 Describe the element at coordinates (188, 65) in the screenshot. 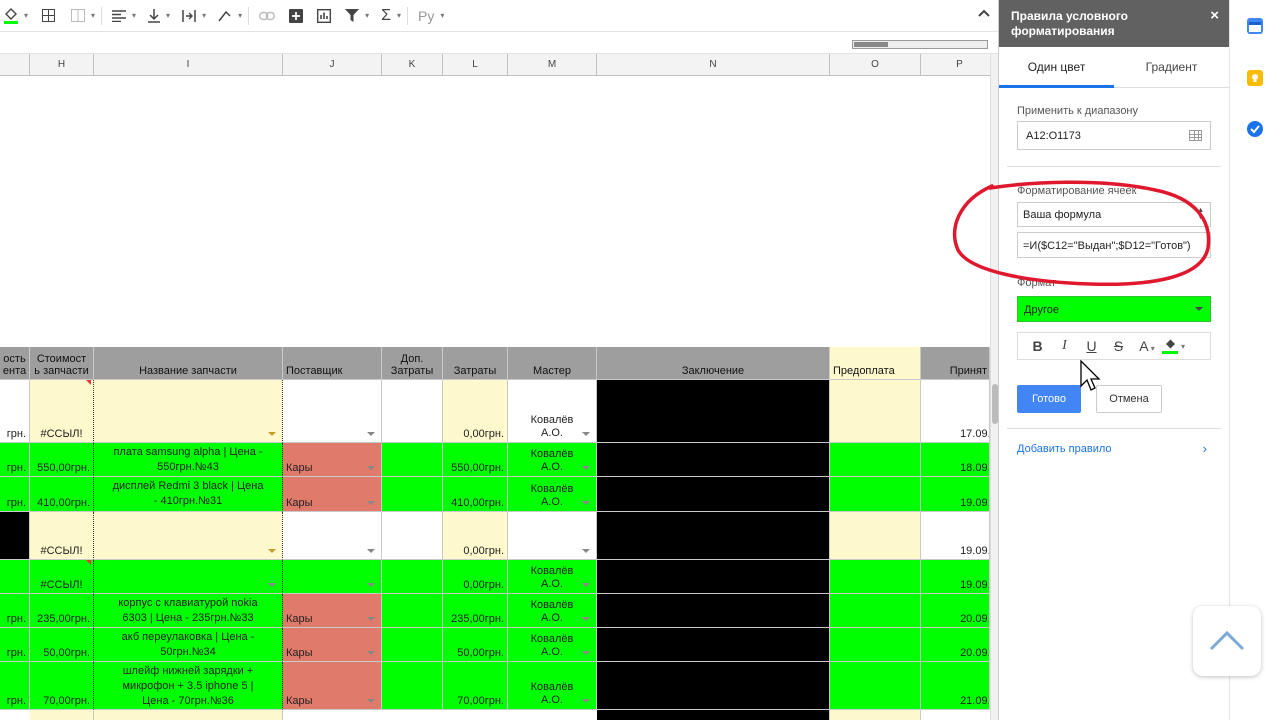

I see `column-header: I` at that location.